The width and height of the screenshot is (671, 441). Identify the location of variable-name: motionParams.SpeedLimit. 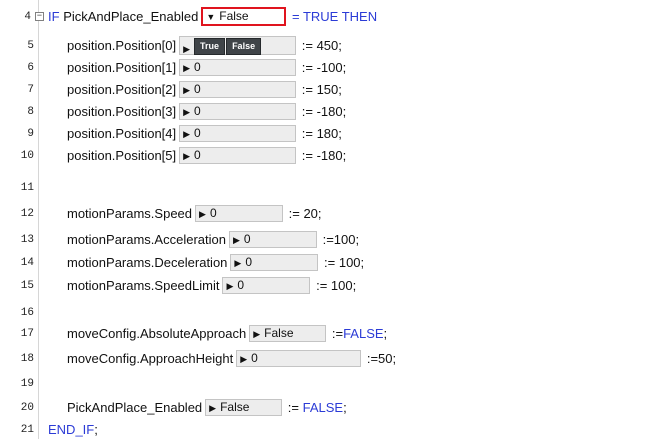
(143, 285).